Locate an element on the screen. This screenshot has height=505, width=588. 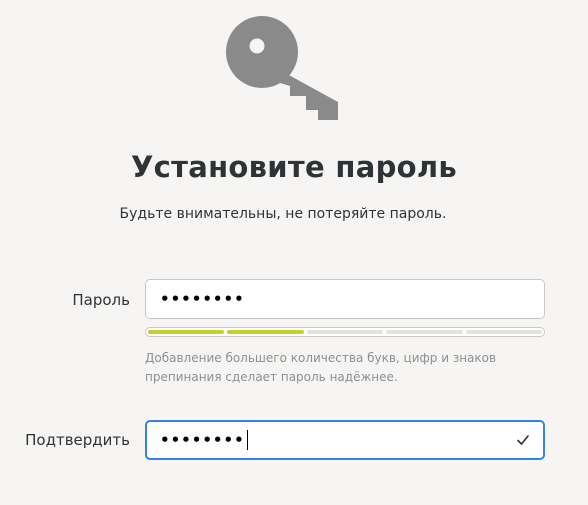
confirm-label: Подтвердить is located at coordinates (77, 440).